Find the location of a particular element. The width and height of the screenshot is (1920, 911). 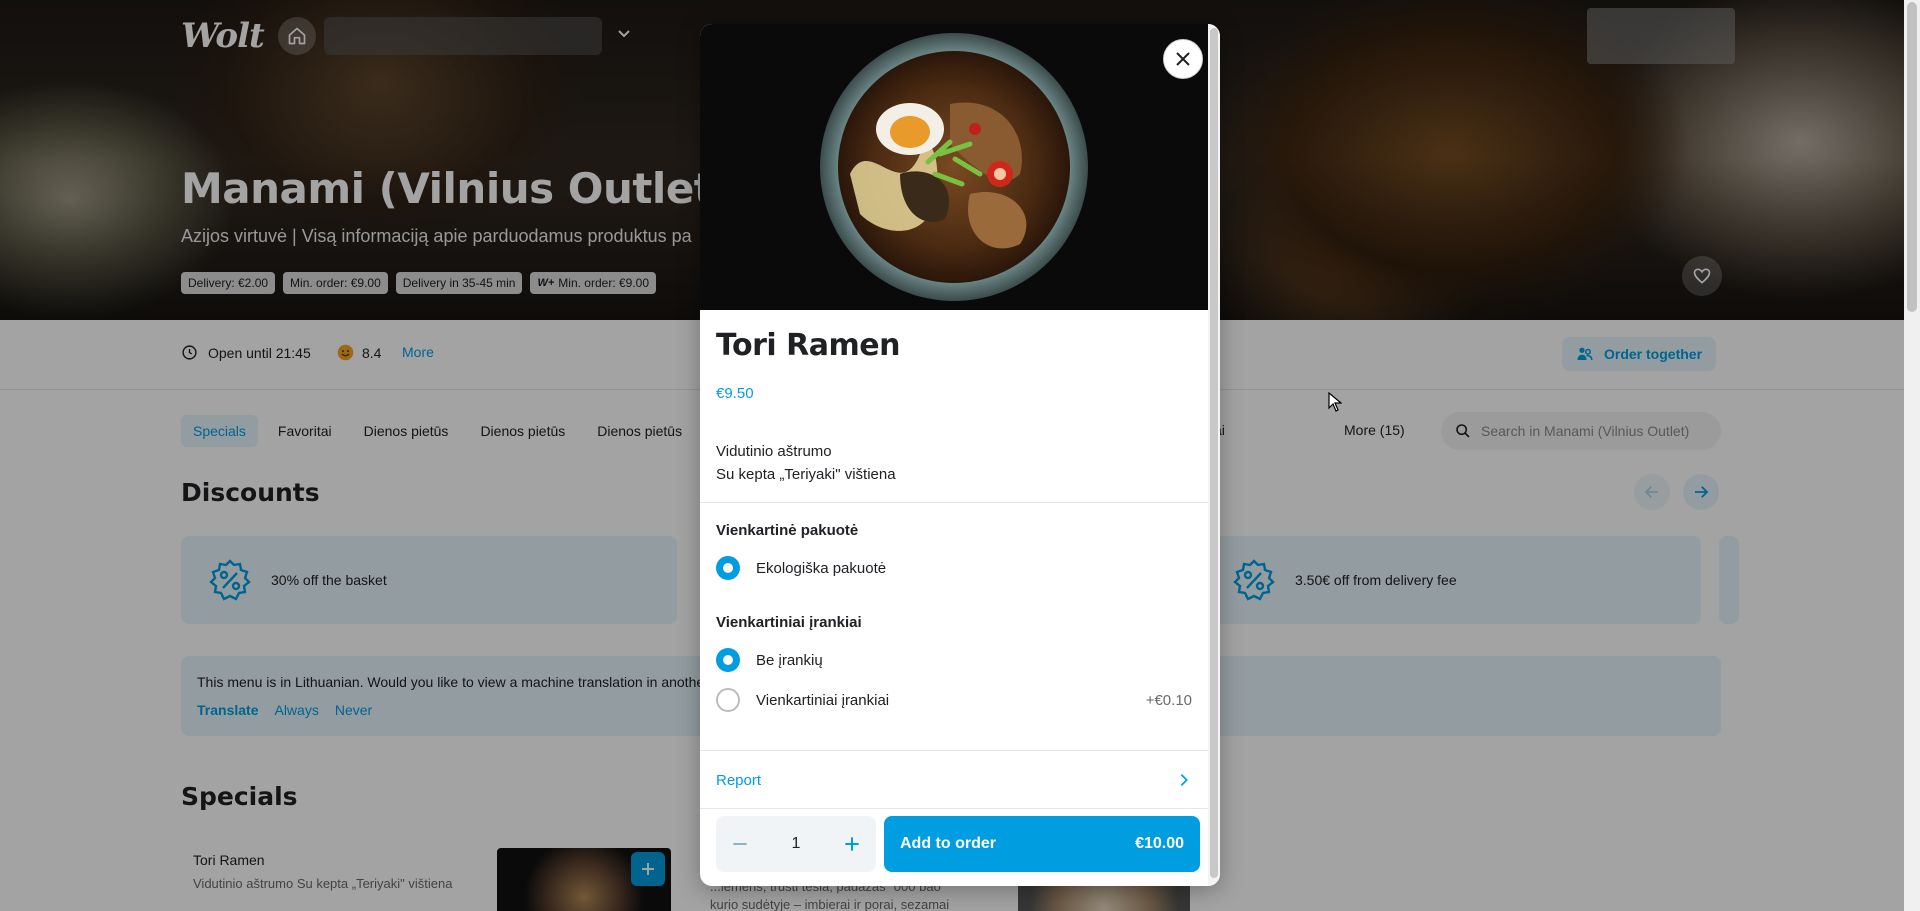

quantity-value: 1 is located at coordinates (796, 843).